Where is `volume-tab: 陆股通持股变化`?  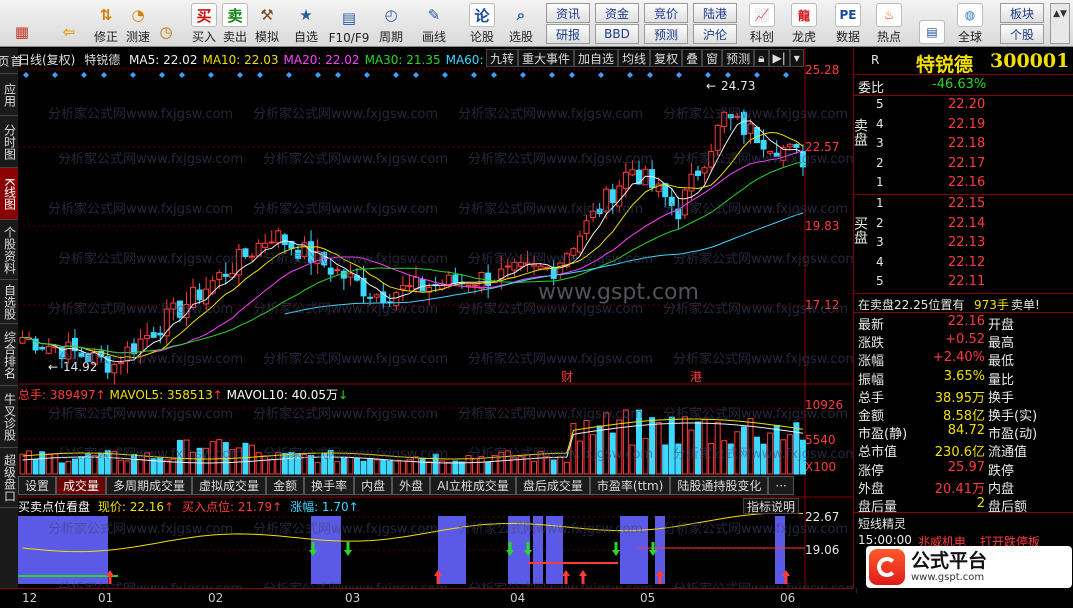 volume-tab: 陆股通持股变化 is located at coordinates (719, 485).